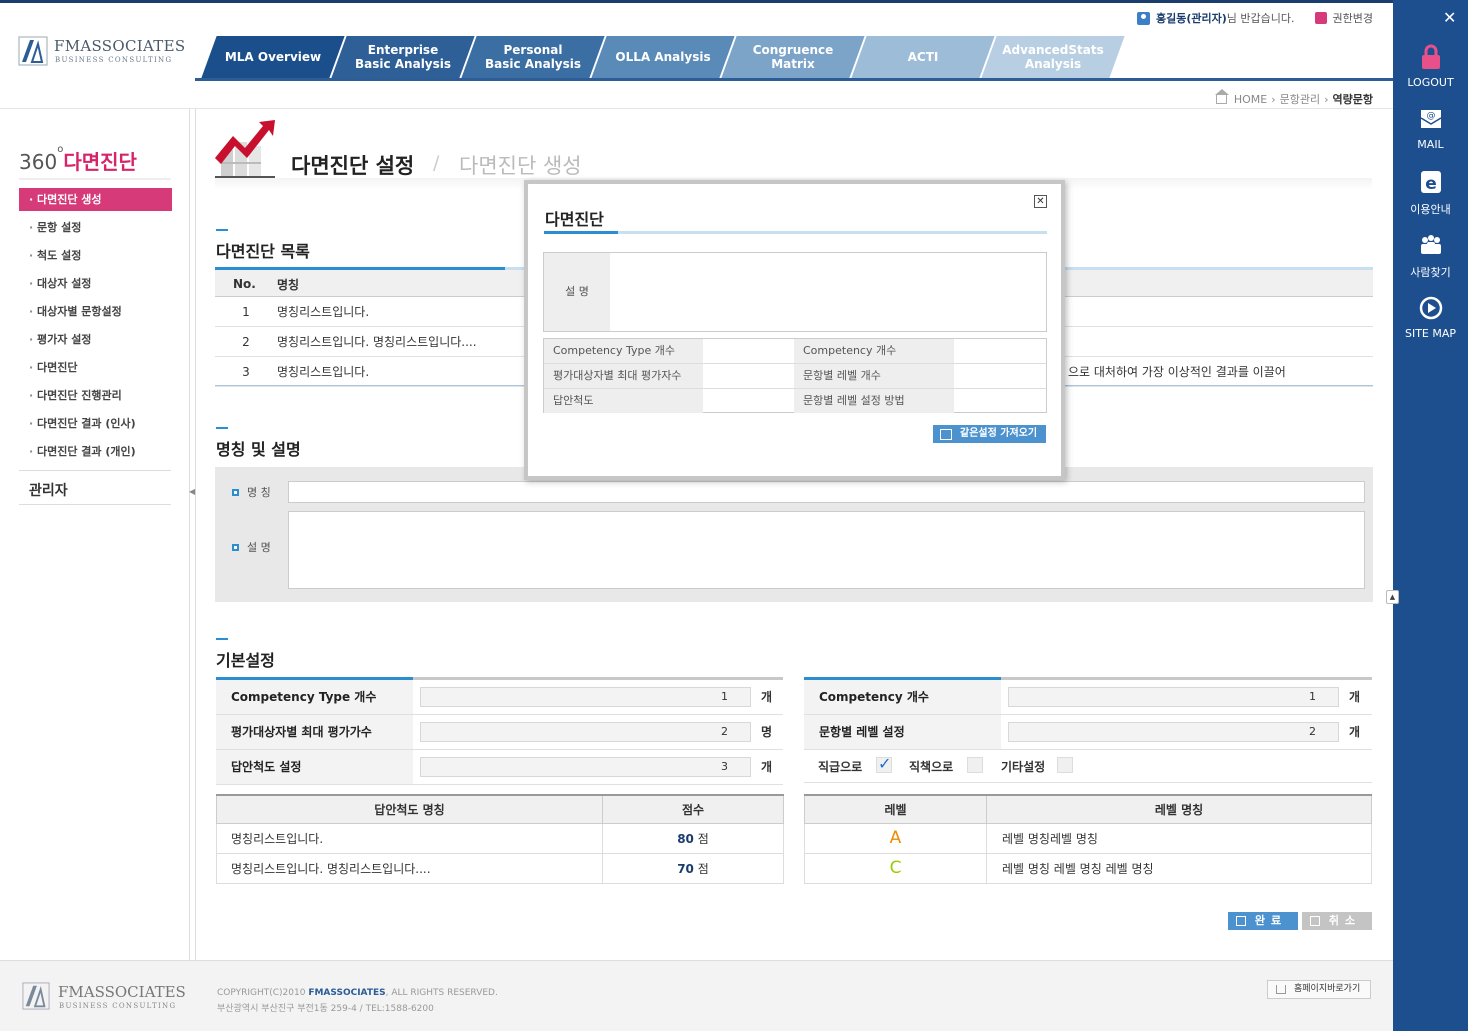 The width and height of the screenshot is (1468, 1031). Describe the element at coordinates (1040, 201) in the screenshot. I see `modal-close-icon: ✕` at that location.